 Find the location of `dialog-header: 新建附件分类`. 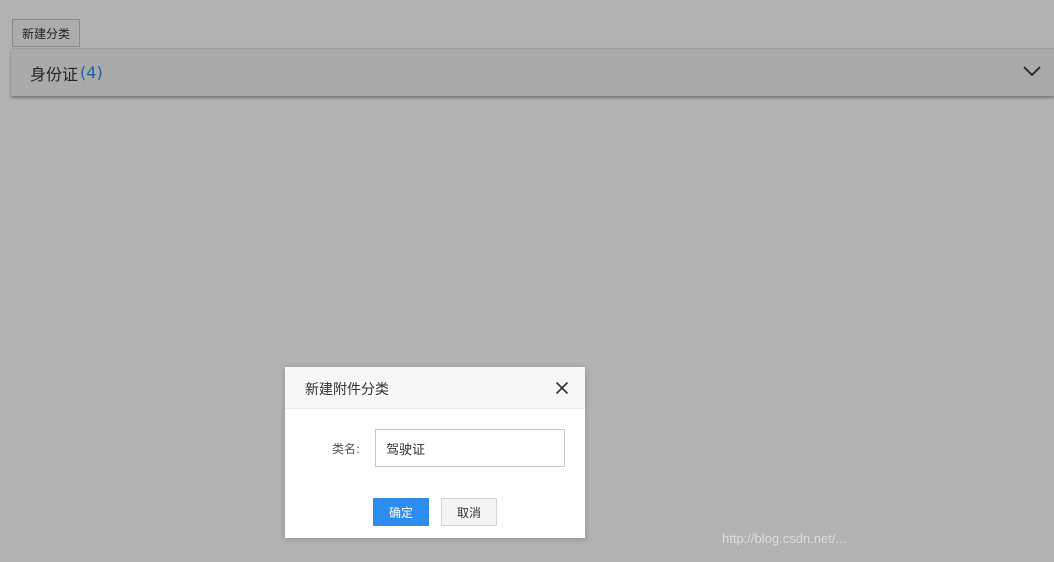

dialog-header: 新建附件分类 is located at coordinates (435, 388).